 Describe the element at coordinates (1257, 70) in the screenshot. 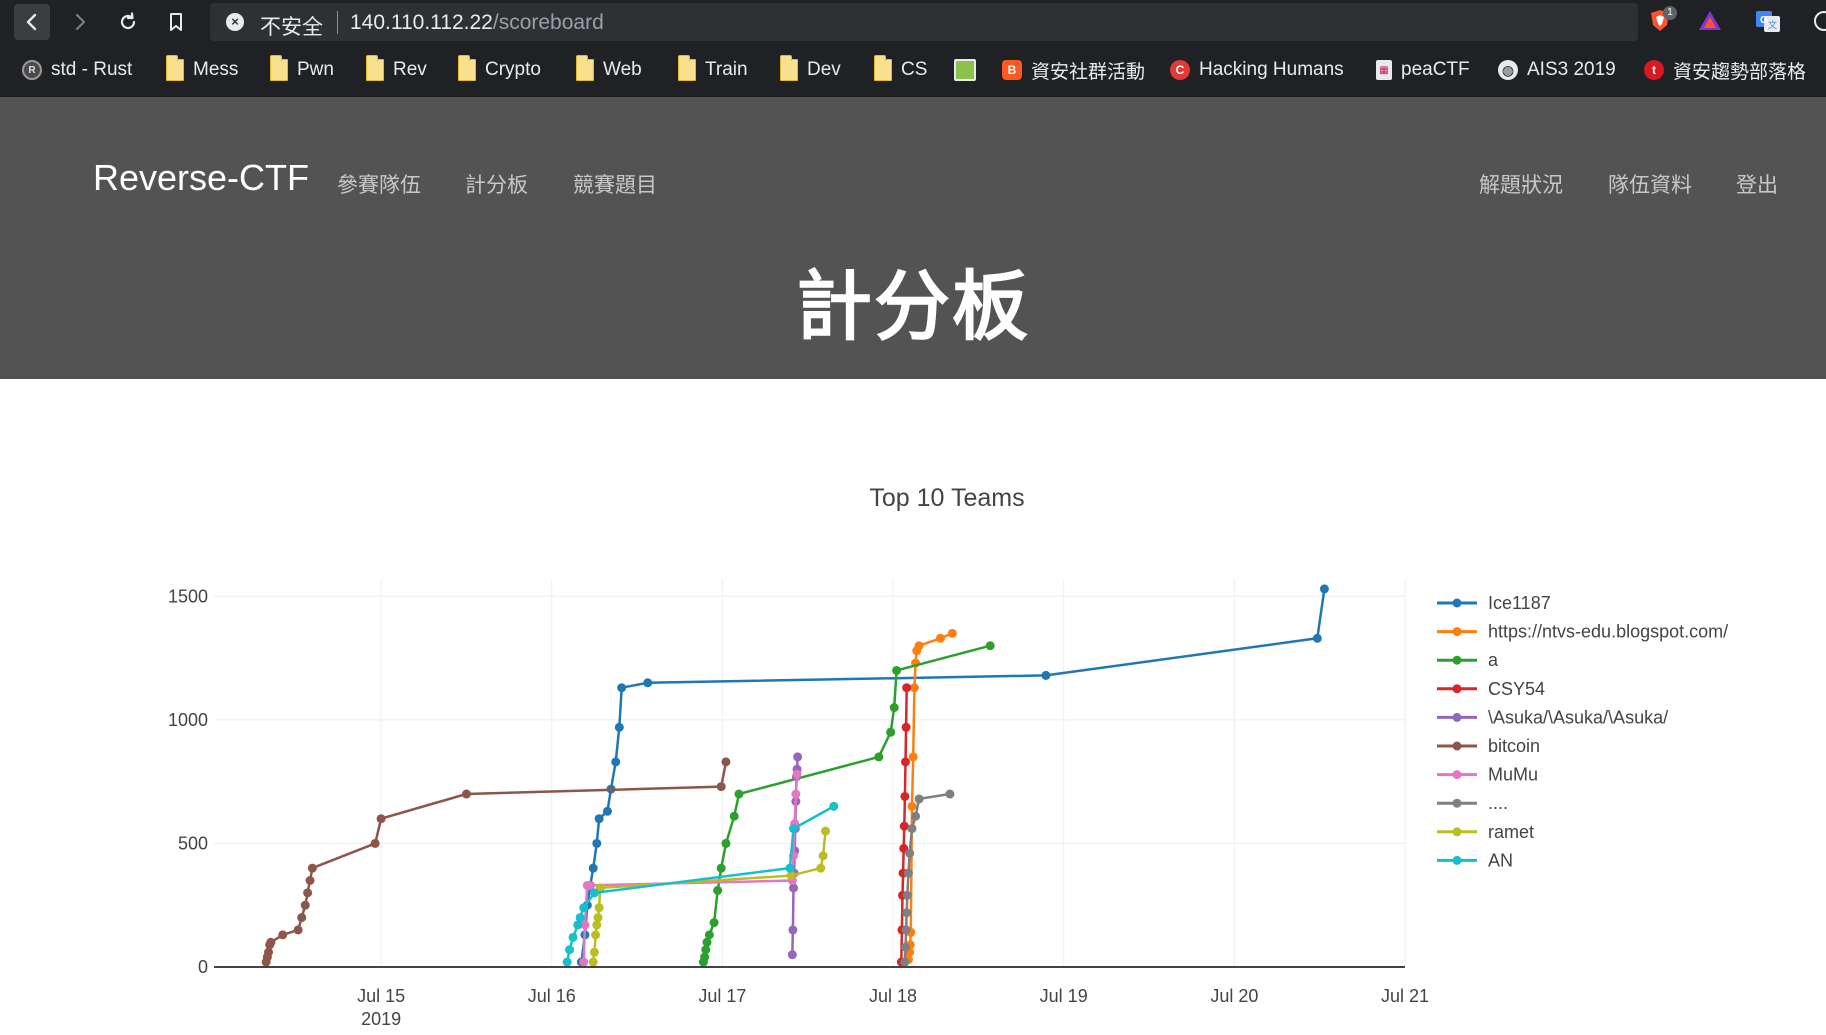

I see `bookmark-hacking-humans: C Hacking Humans` at that location.